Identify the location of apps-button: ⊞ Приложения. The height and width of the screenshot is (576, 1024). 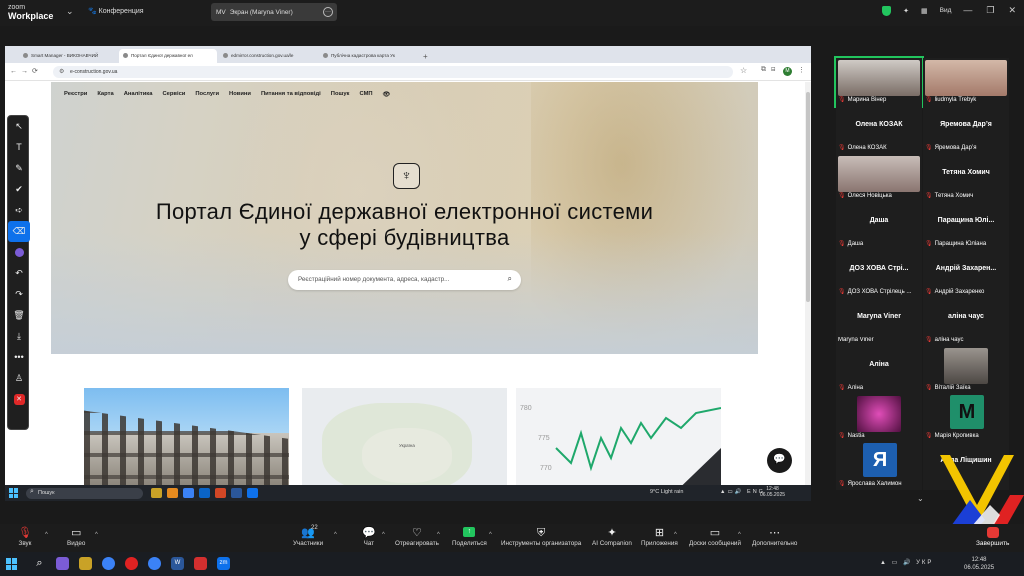
(659, 537).